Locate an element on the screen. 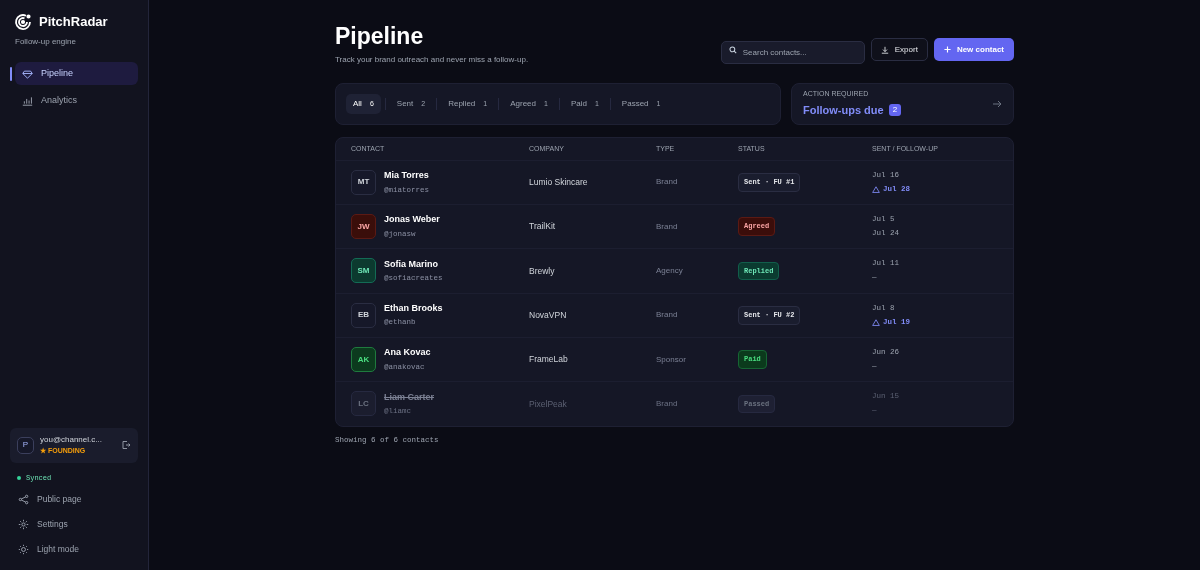 This screenshot has width=1200, height=570. logout-icon is located at coordinates (126, 445).